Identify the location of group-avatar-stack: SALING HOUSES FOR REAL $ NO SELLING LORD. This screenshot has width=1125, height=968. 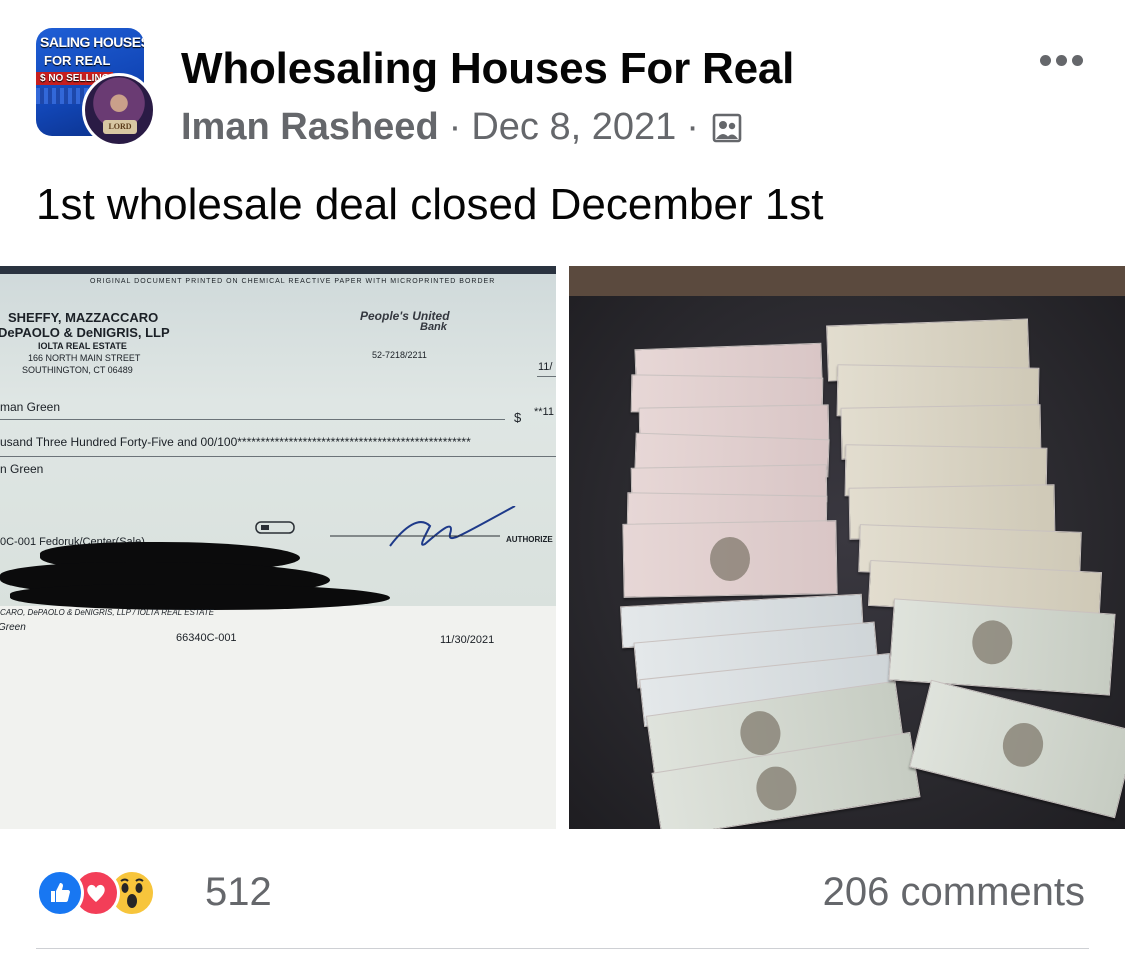
(97, 88).